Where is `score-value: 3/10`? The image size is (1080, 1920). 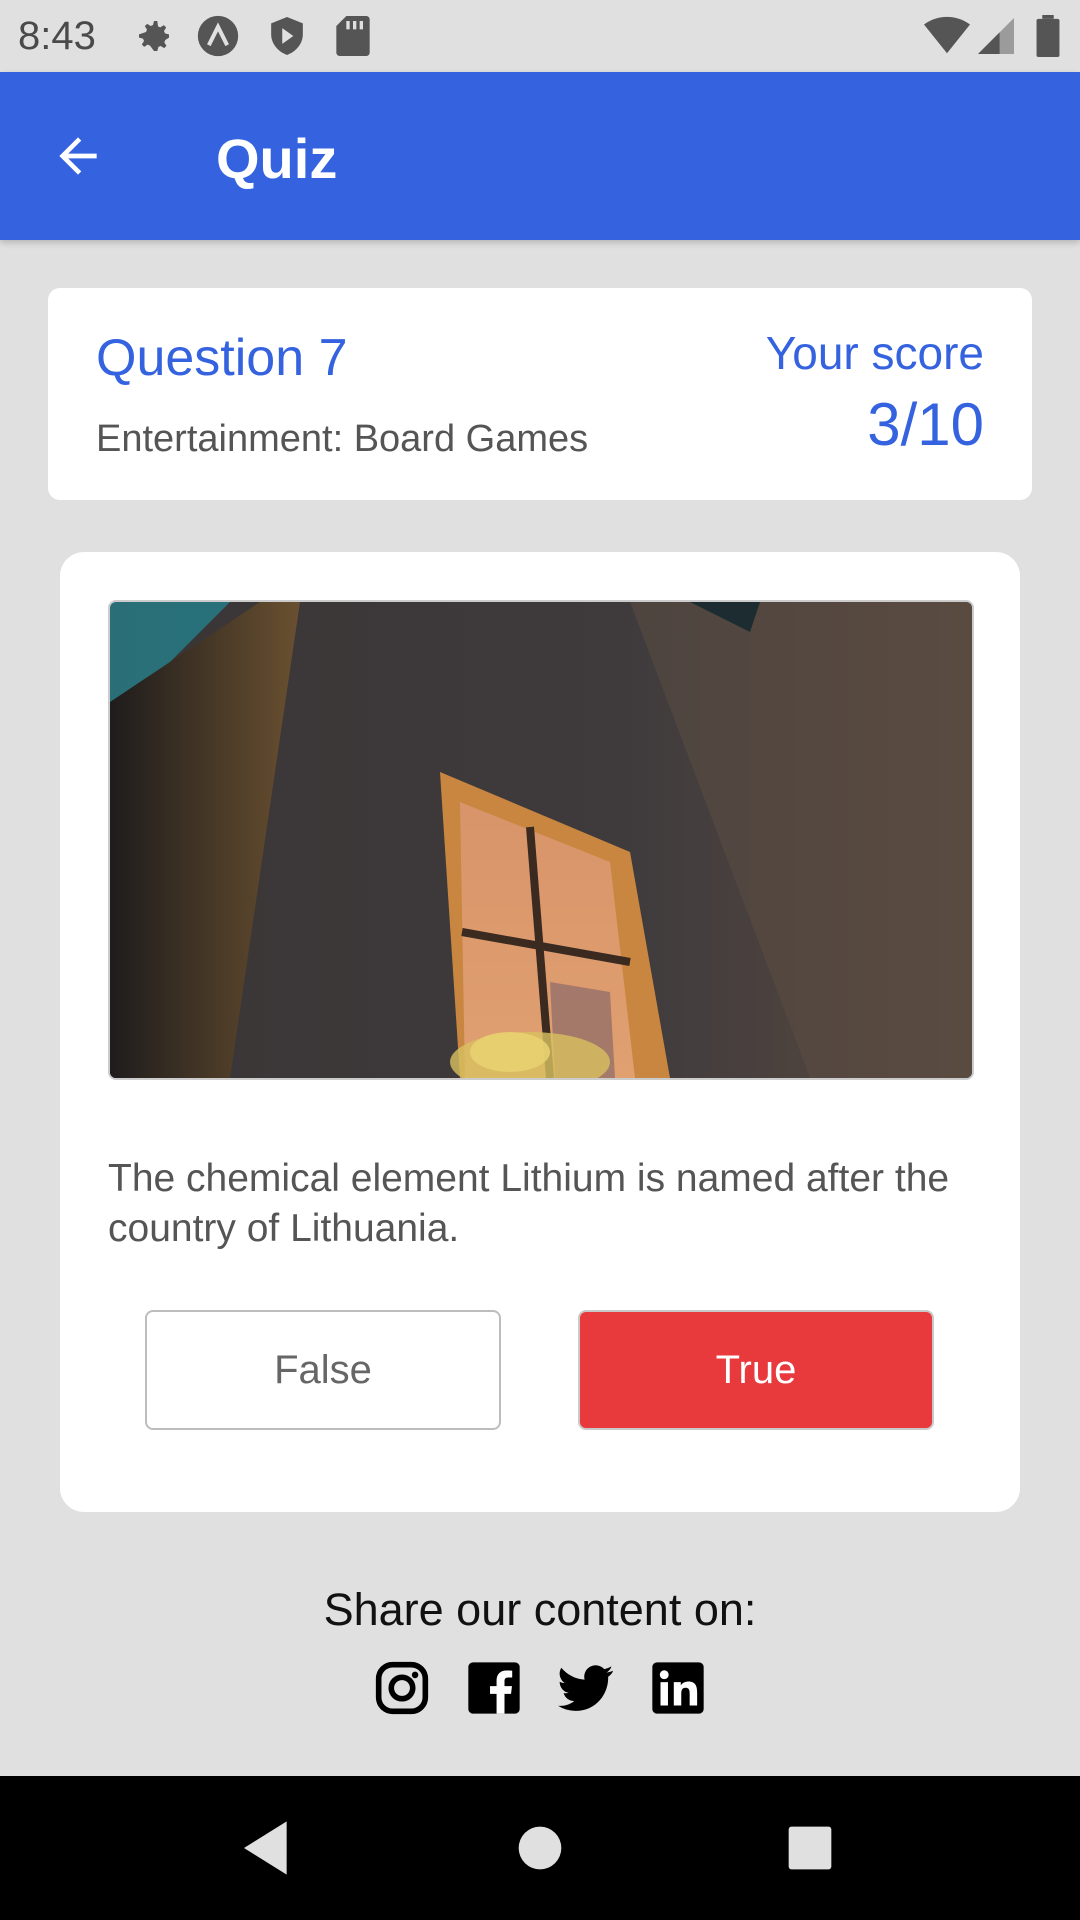 score-value: 3/10 is located at coordinates (925, 424).